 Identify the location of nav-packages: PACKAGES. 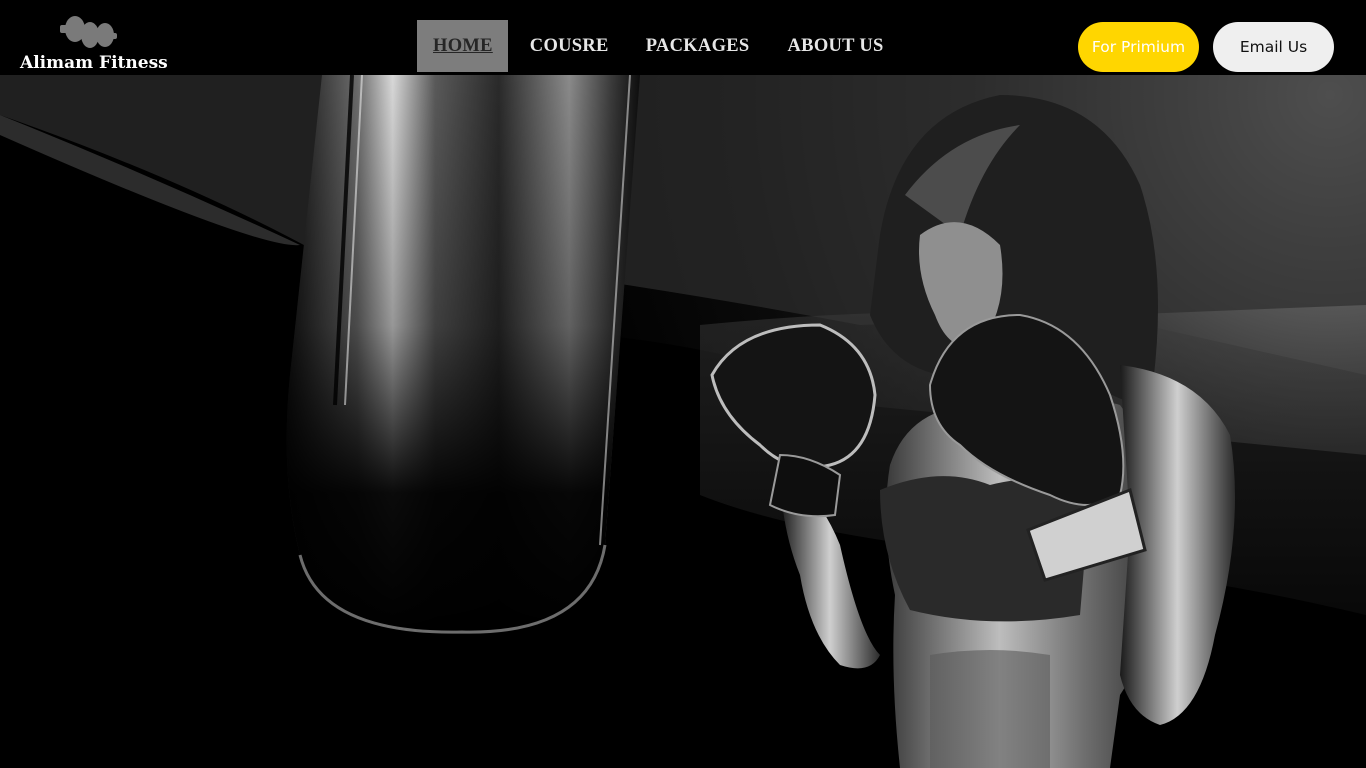
(698, 46).